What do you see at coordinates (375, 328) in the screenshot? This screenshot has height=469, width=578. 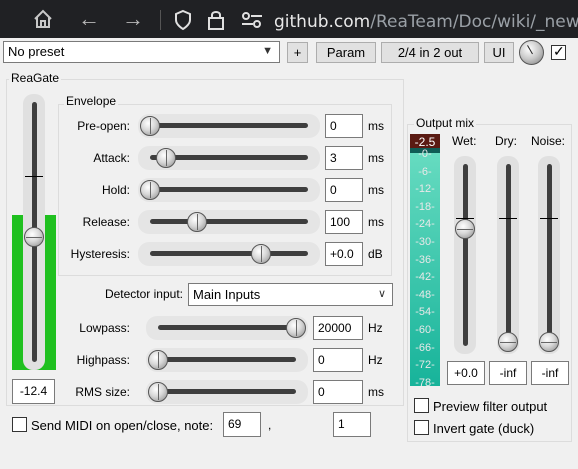 I see `lowpass-unit: Hz` at bounding box center [375, 328].